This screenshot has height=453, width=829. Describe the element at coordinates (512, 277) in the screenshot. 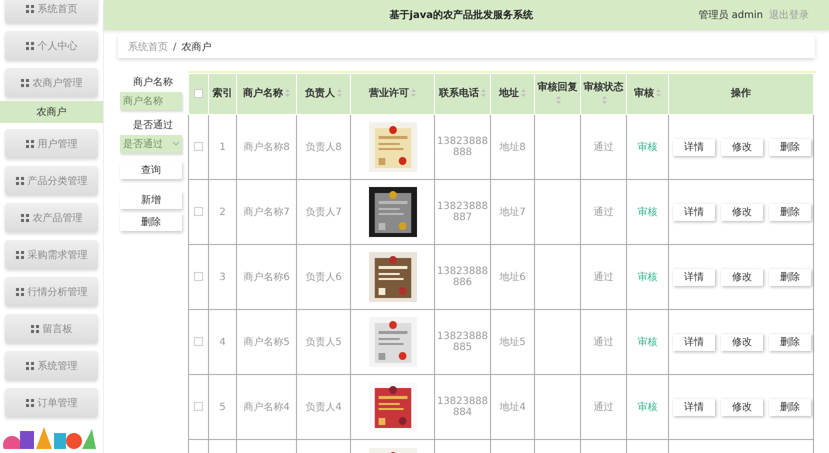

I see `table-cell: 地址6` at that location.